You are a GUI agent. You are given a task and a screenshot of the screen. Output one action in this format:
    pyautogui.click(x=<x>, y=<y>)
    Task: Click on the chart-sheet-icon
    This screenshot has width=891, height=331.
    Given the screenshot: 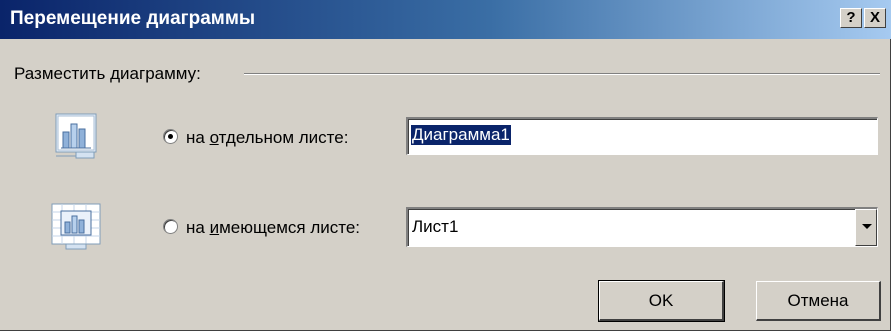 What is the action you would take?
    pyautogui.click(x=77, y=136)
    